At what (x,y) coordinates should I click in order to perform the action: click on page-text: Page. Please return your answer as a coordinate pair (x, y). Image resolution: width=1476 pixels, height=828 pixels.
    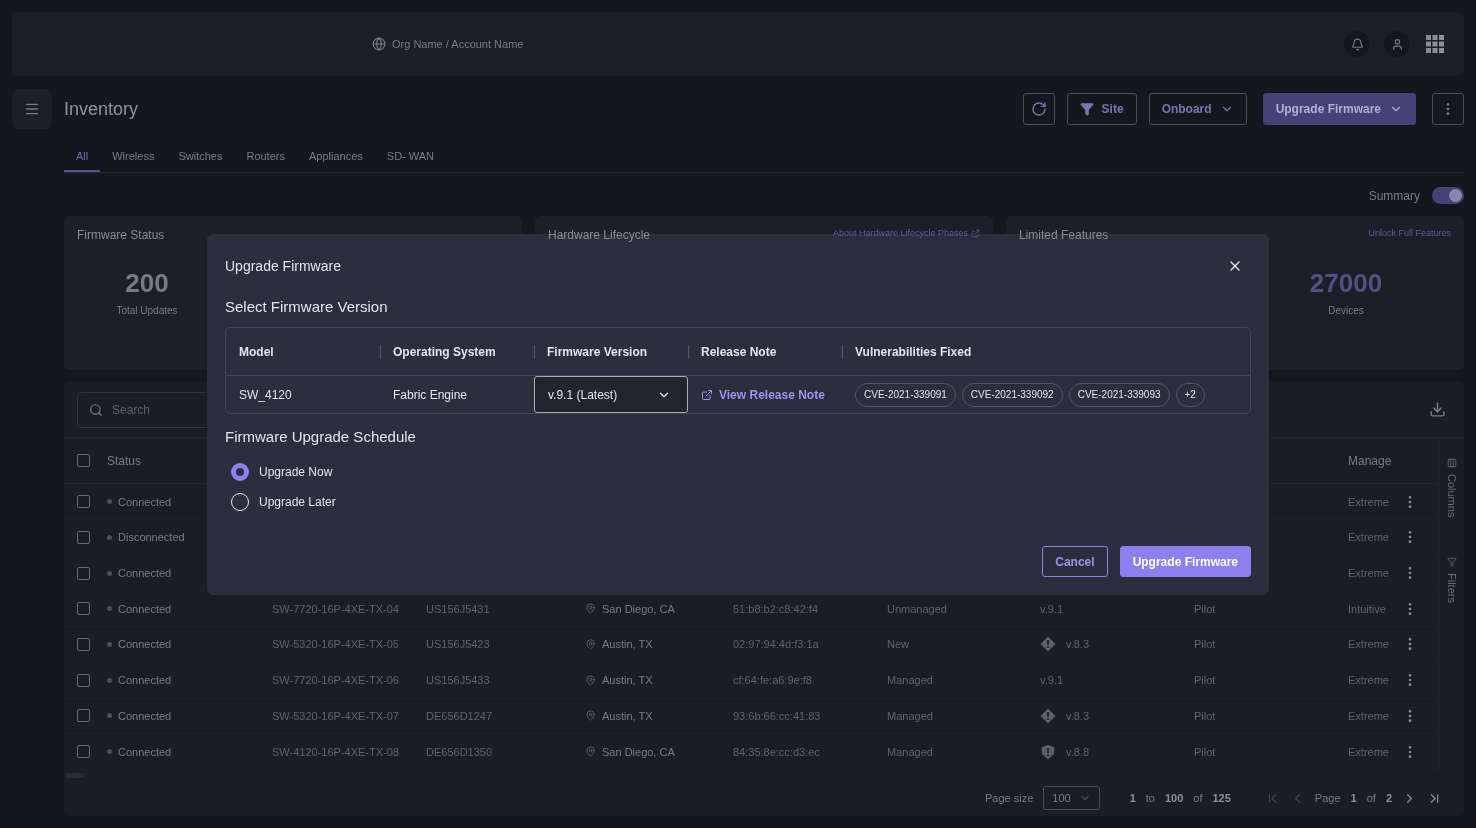
    Looking at the image, I should click on (1327, 798).